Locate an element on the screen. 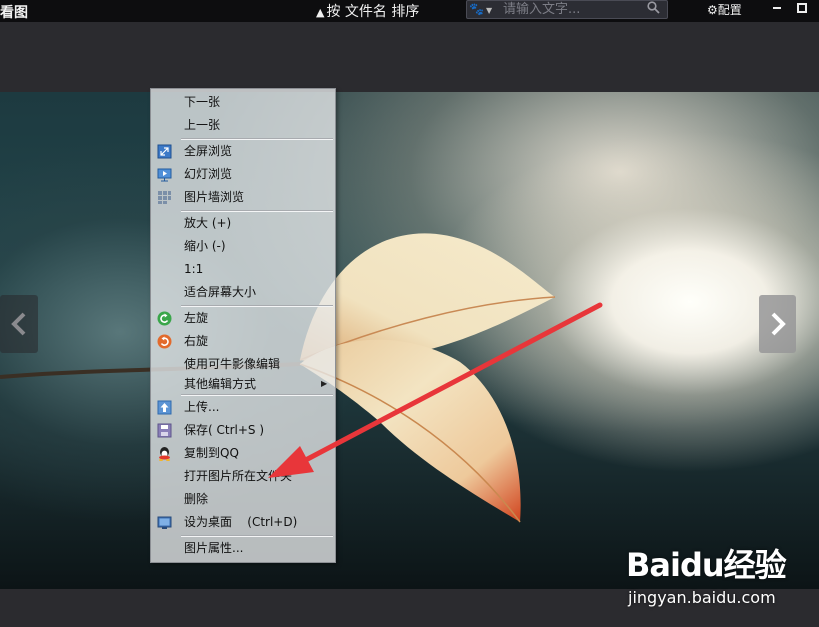 The width and height of the screenshot is (819, 627). photo-wall-icon is located at coordinates (164, 197).